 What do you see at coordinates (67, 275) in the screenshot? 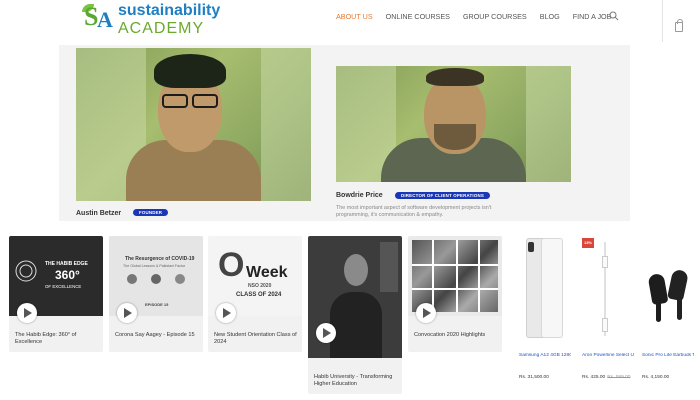
I see `thumb-big-text: 360°` at bounding box center [67, 275].